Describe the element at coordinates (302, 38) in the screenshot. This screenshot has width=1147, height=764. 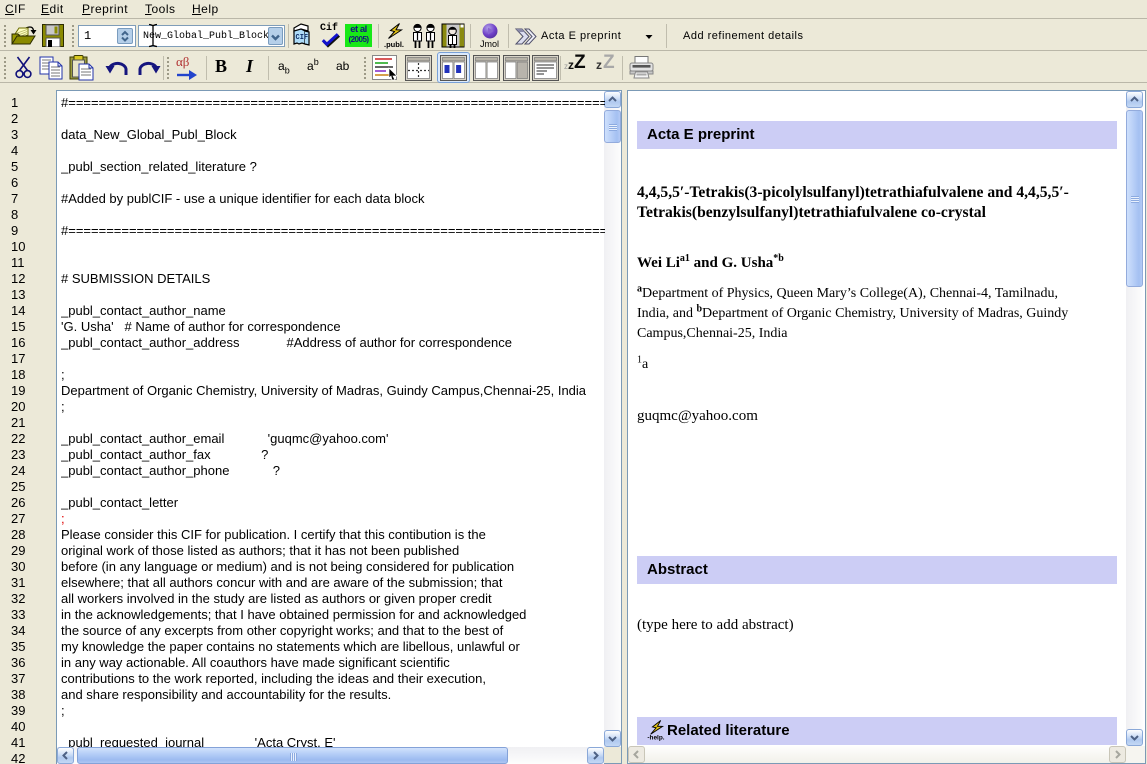
I see `svg-text: CIF` at that location.